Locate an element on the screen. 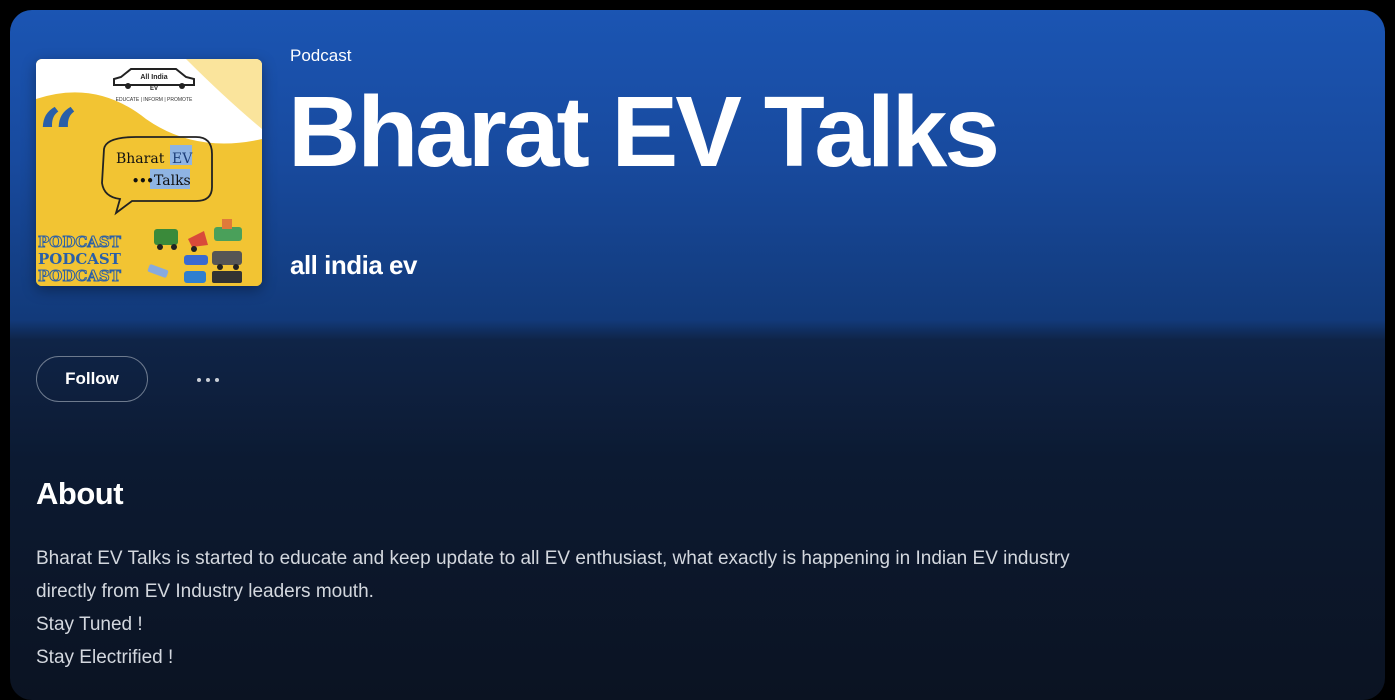  cover-podcast-text: PODCAST is located at coordinates (80, 259).